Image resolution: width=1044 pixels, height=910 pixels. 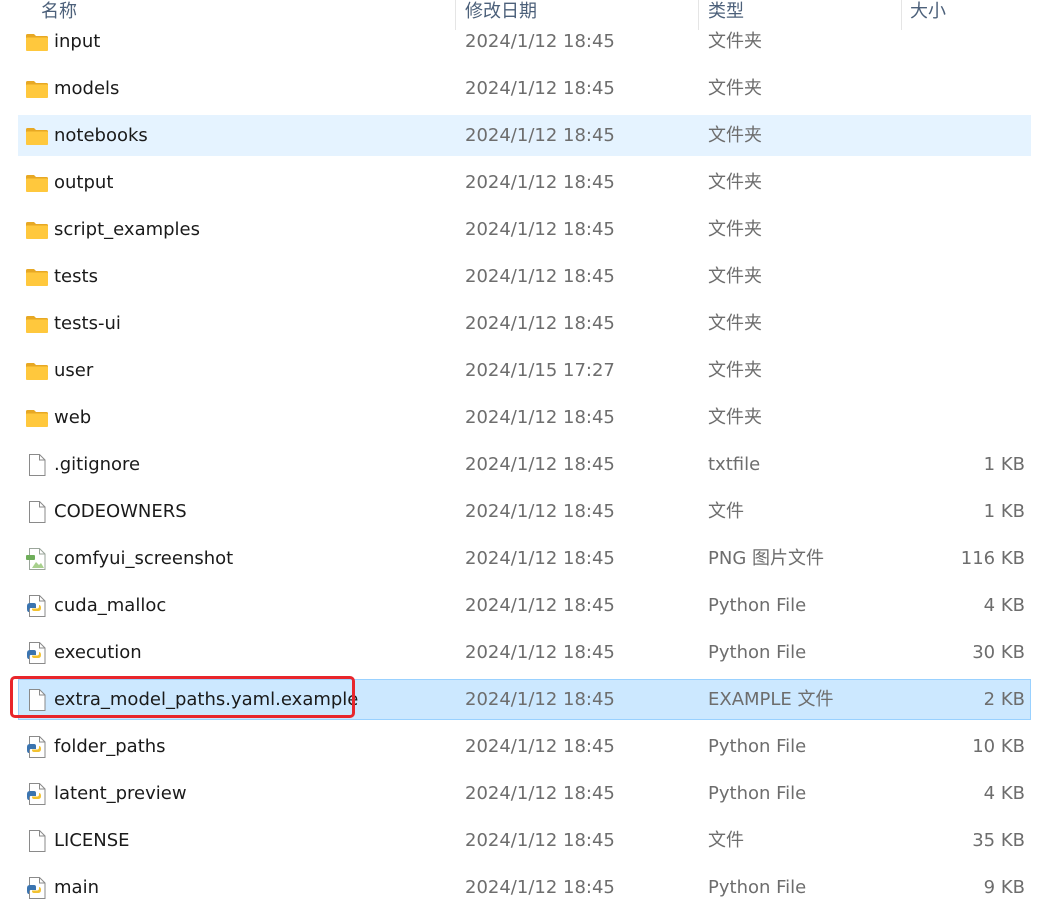 I want to click on file-name: extra_model_paths.yaml.example, so click(x=206, y=699).